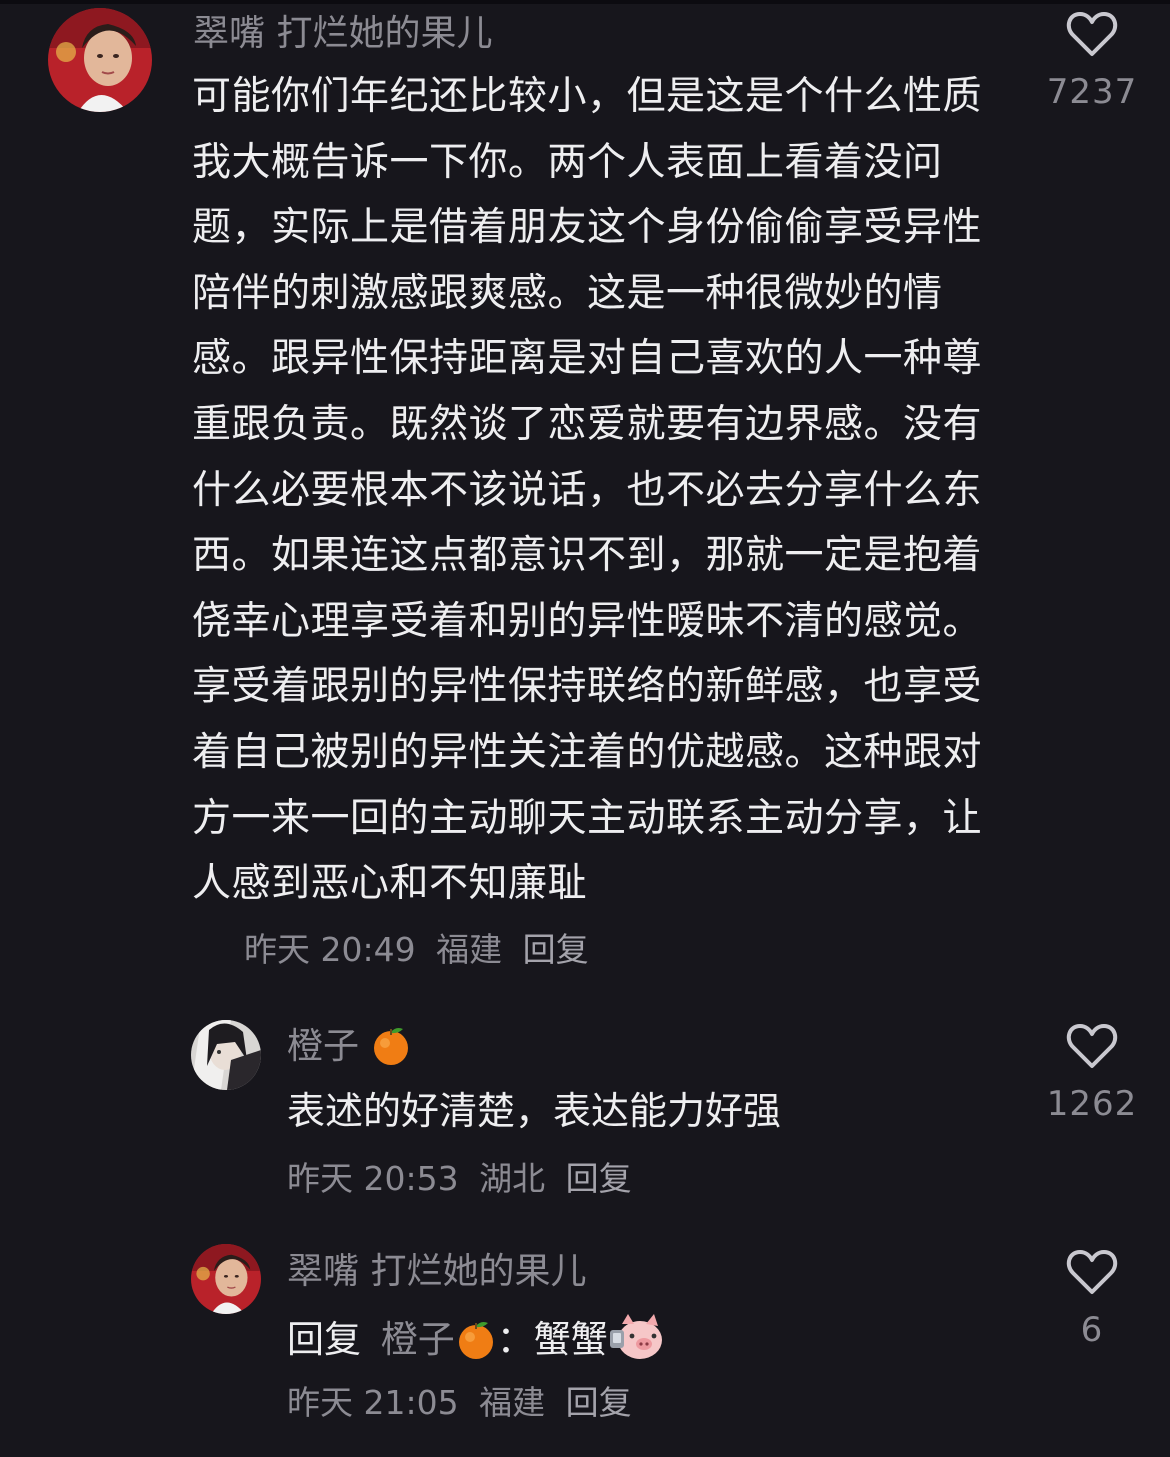 The width and height of the screenshot is (1170, 1457). I want to click on username-text: 橙子, so click(323, 1046).